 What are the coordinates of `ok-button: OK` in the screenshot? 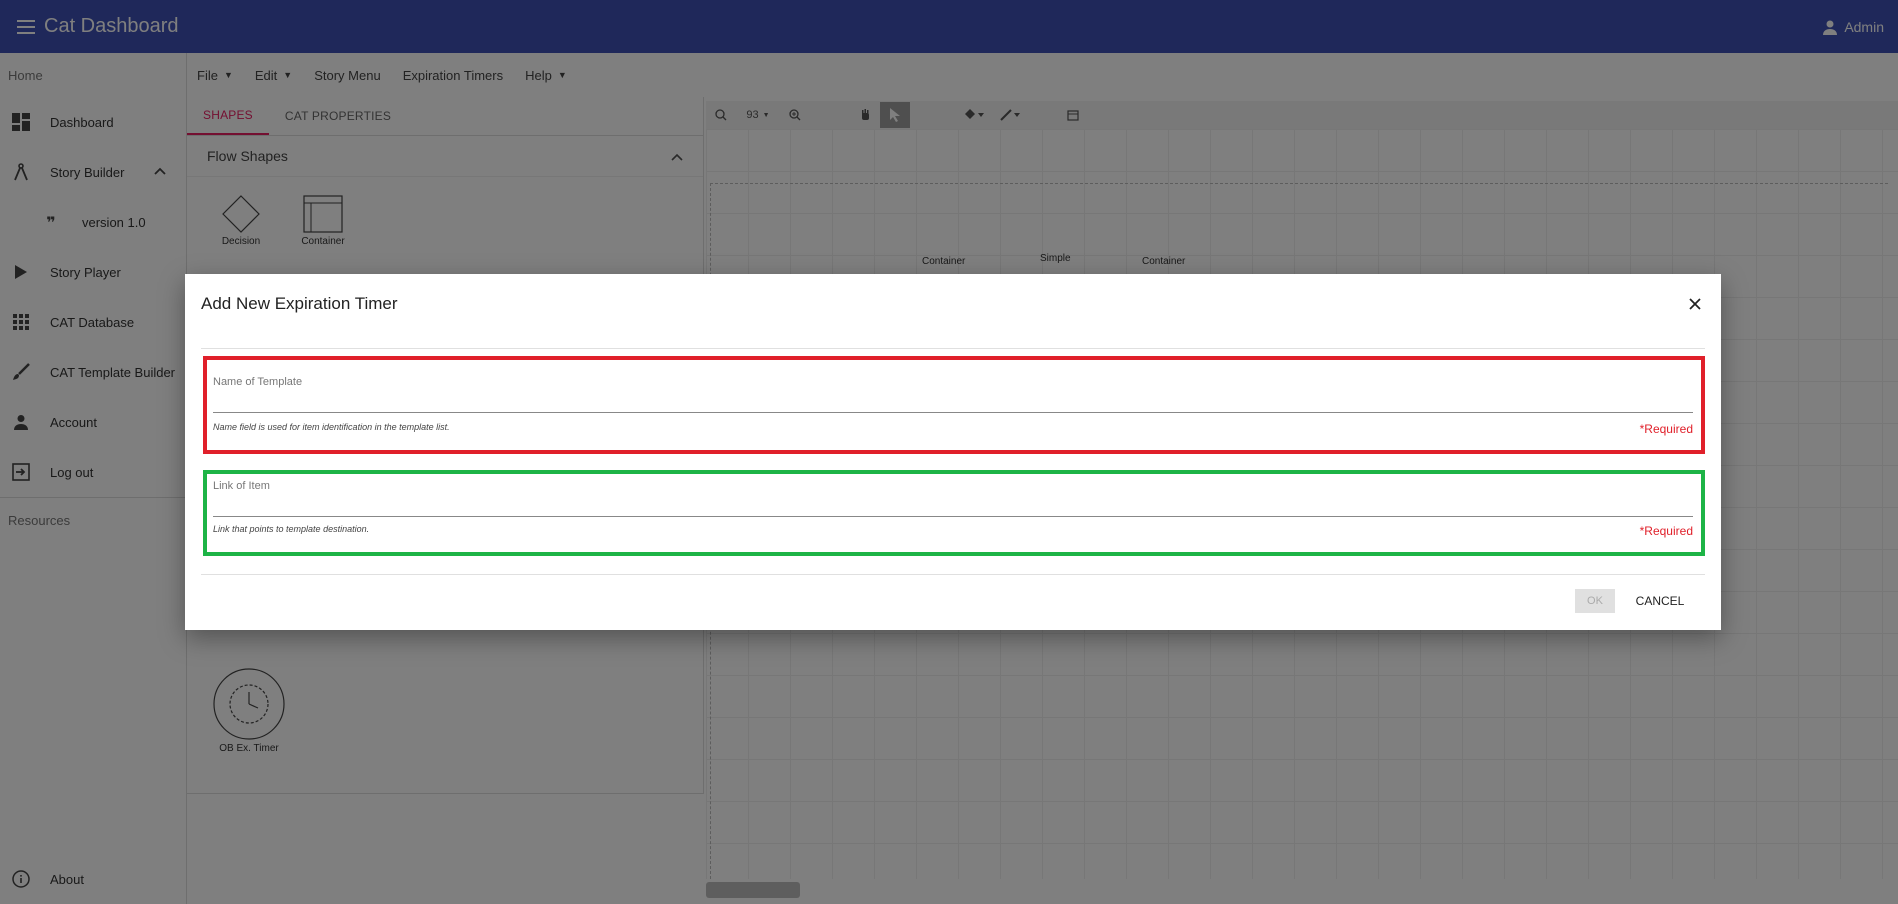 It's located at (1595, 601).